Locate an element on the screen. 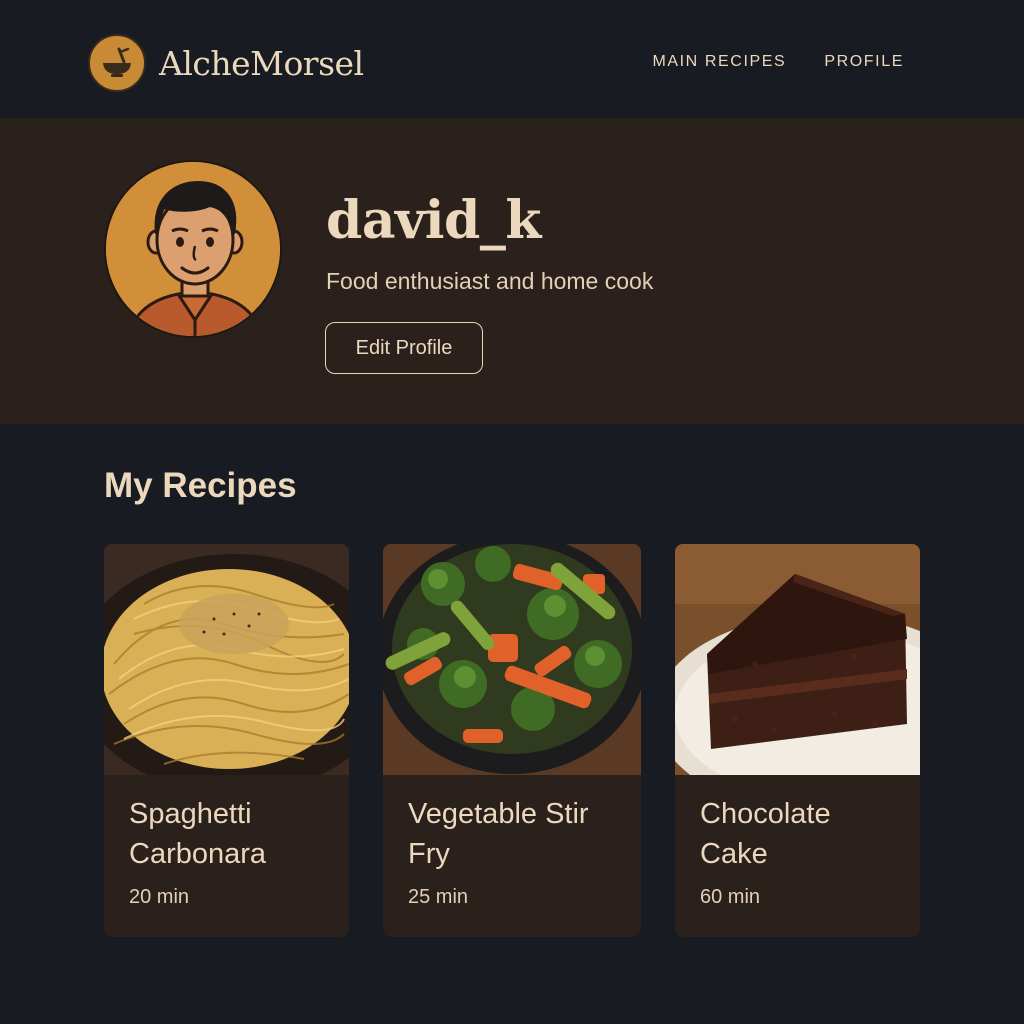  main-nav: MAIN RECIPES PROFILE is located at coordinates (778, 62).